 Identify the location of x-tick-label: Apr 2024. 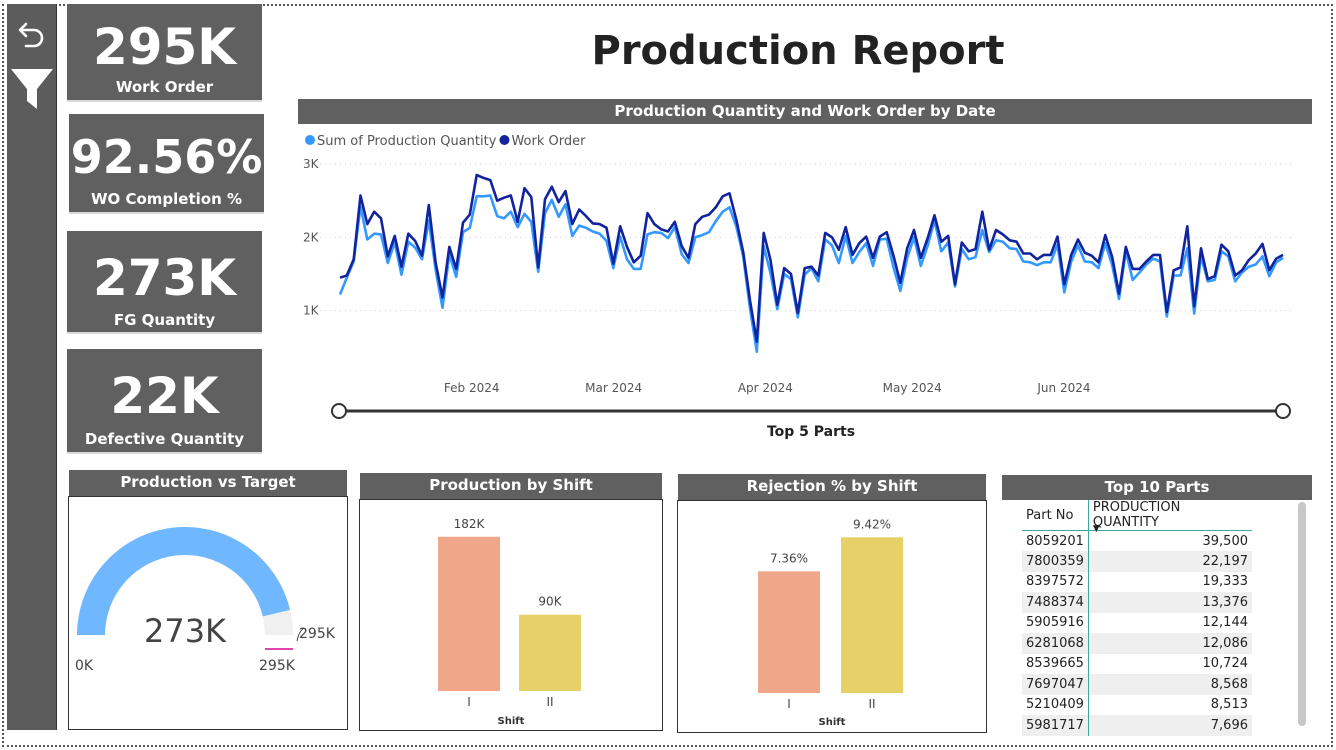
(765, 388).